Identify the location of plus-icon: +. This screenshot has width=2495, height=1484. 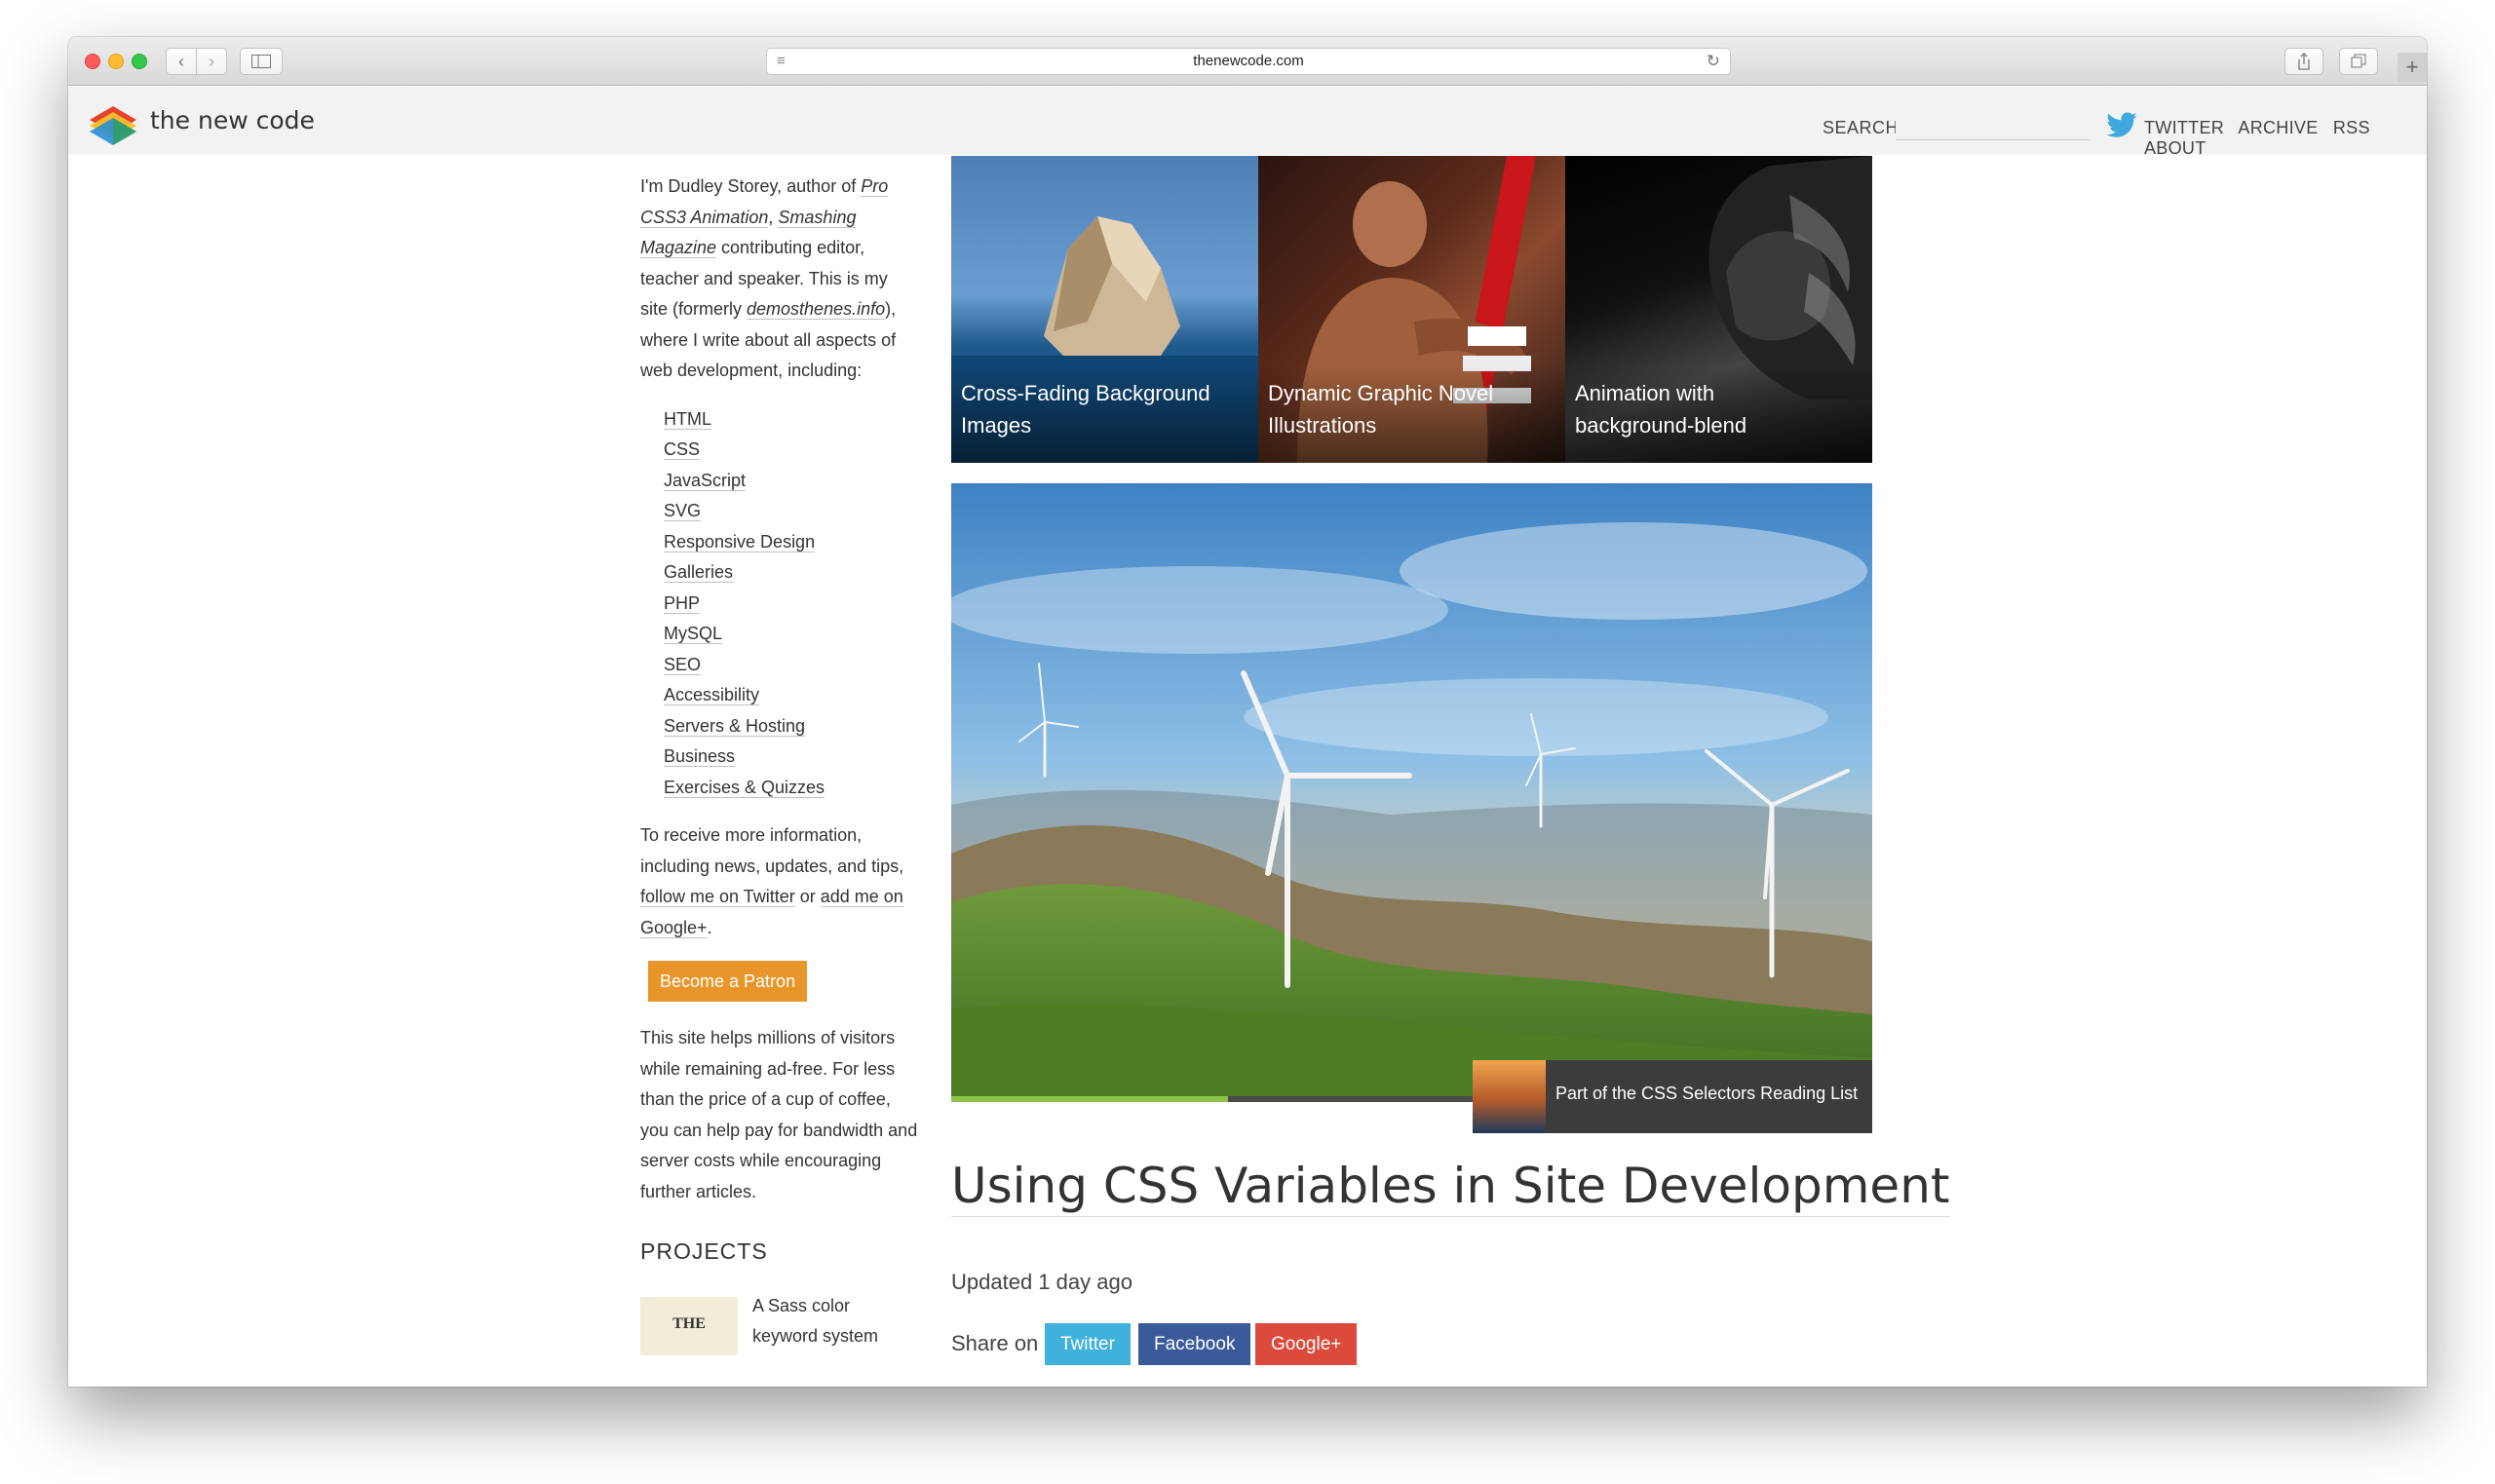
(2412, 67).